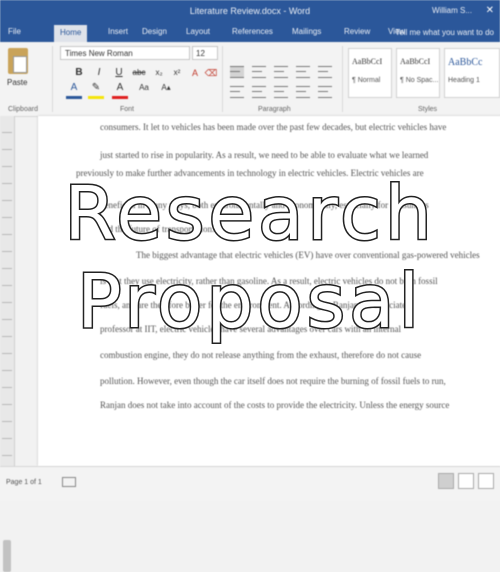 The image size is (500, 572). I want to click on italic-button: I, so click(99, 73).